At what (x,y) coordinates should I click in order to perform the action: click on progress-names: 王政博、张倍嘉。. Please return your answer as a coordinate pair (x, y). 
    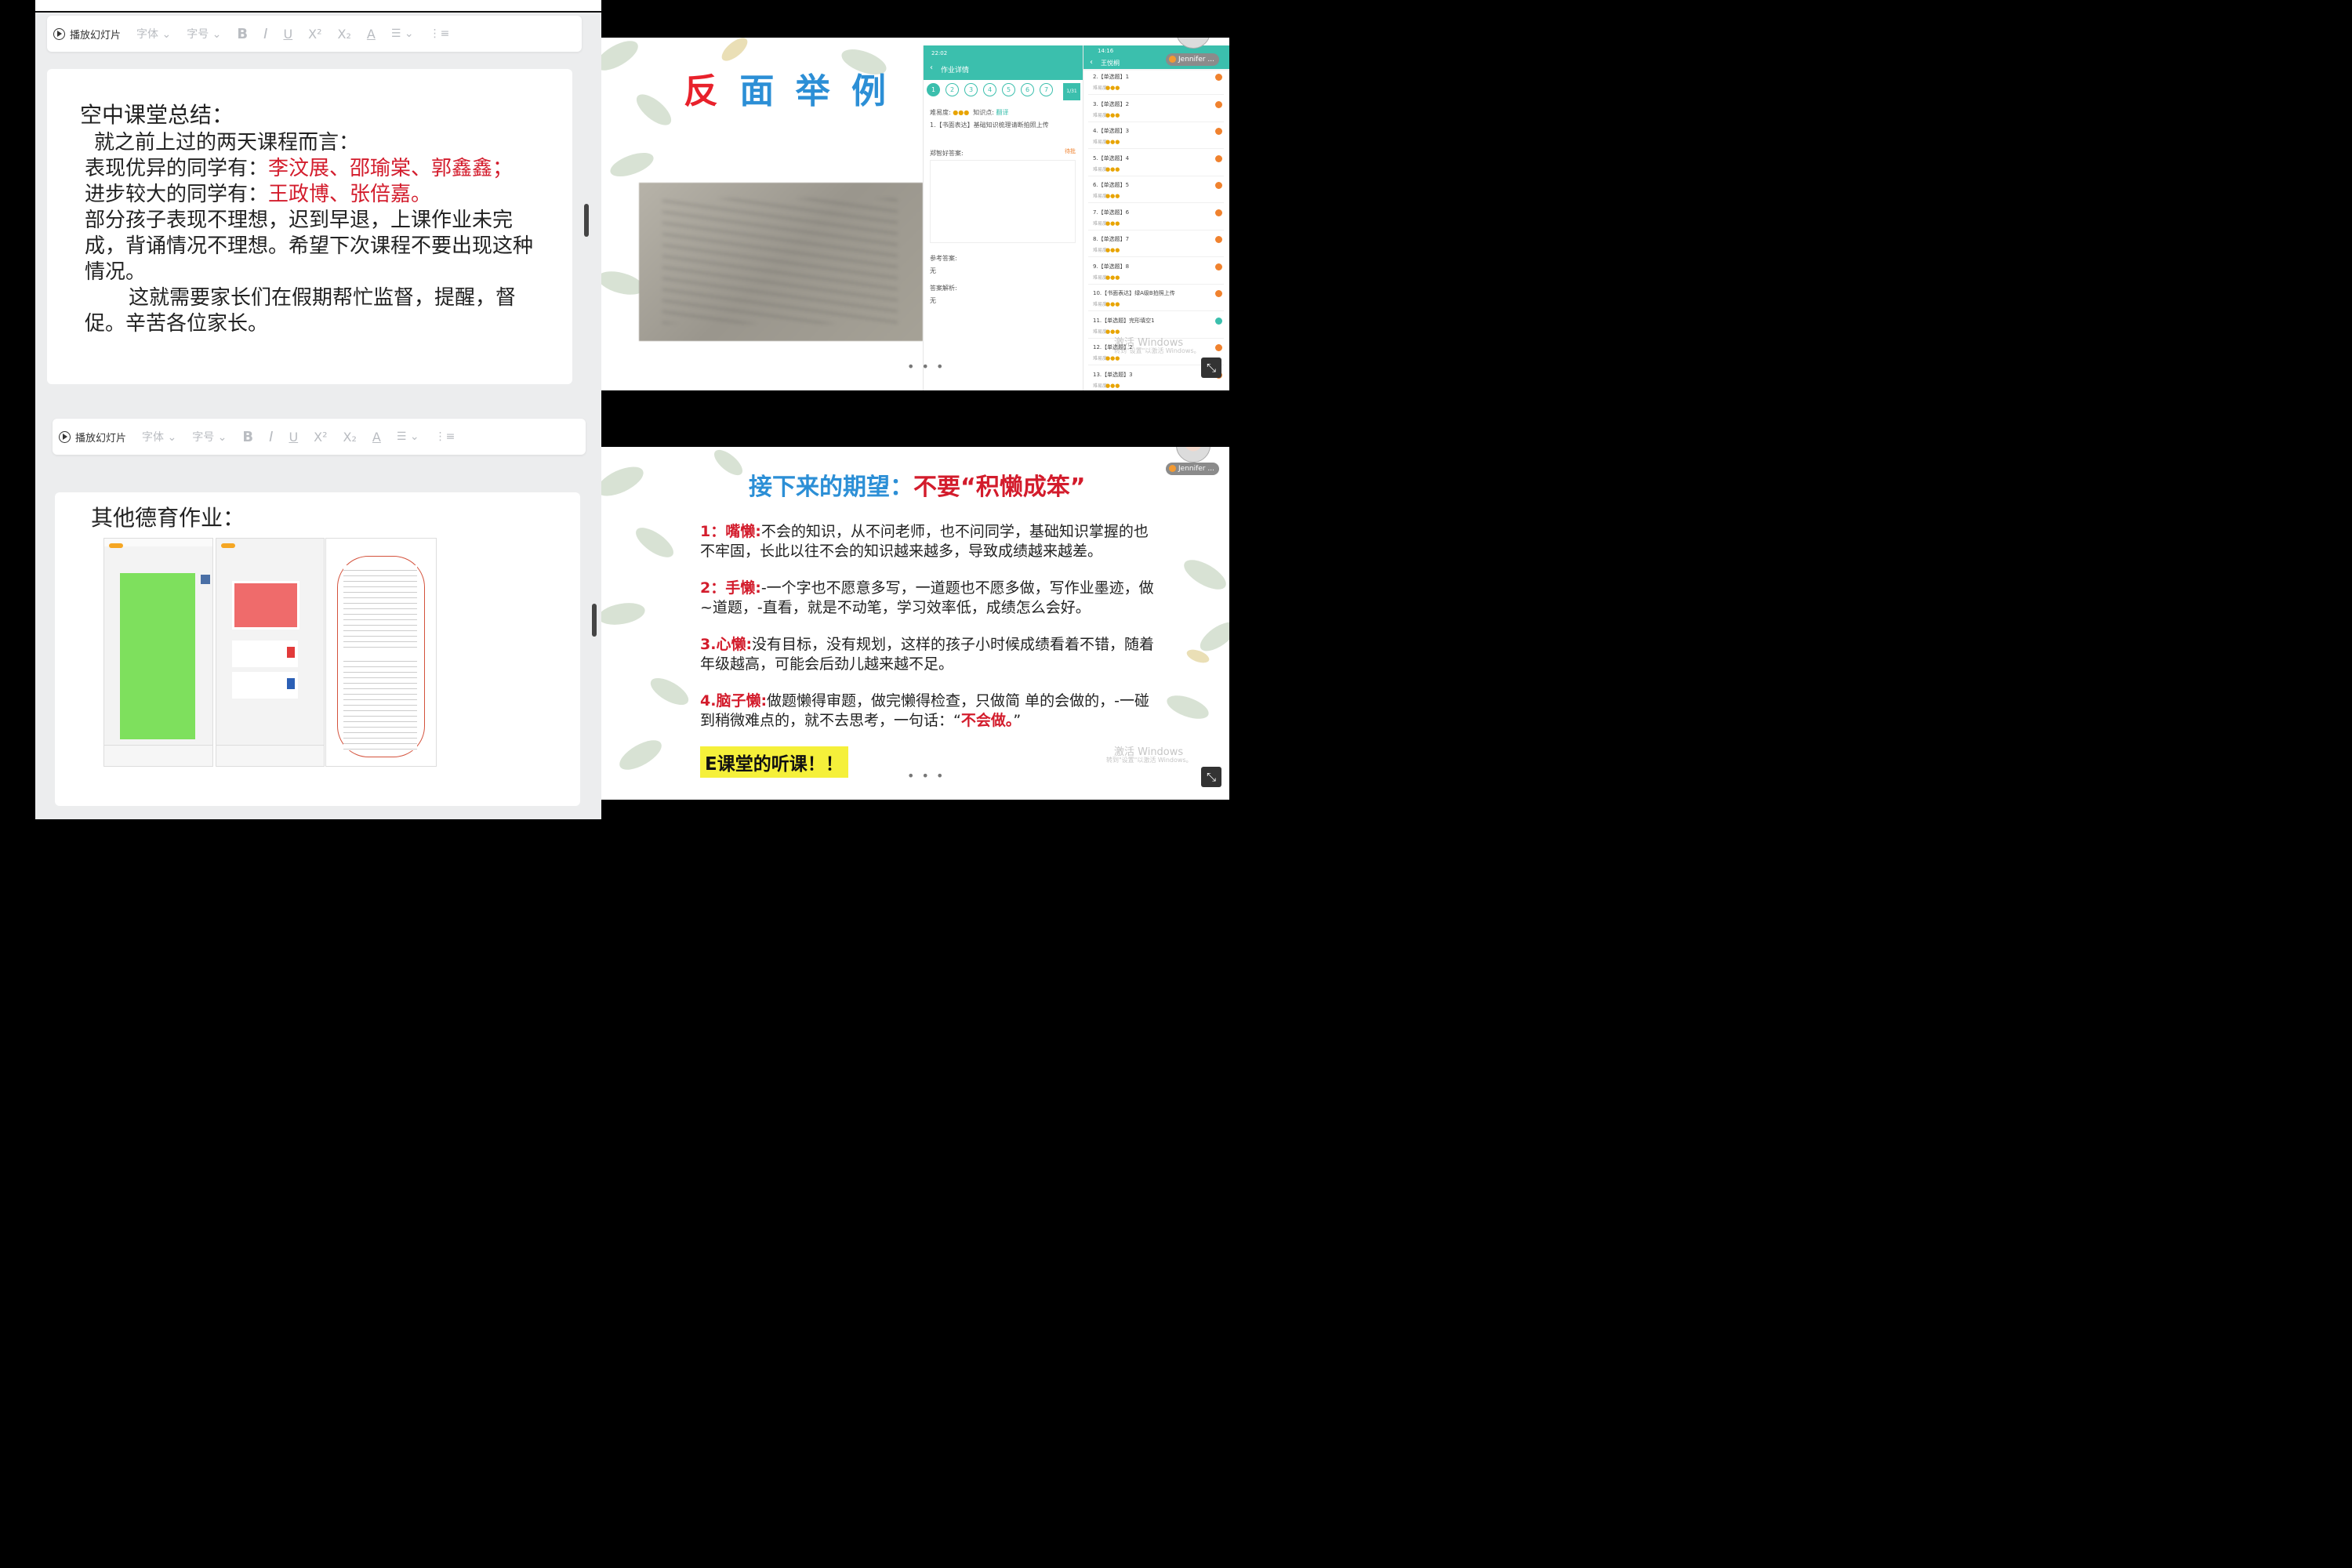
    Looking at the image, I should click on (350, 195).